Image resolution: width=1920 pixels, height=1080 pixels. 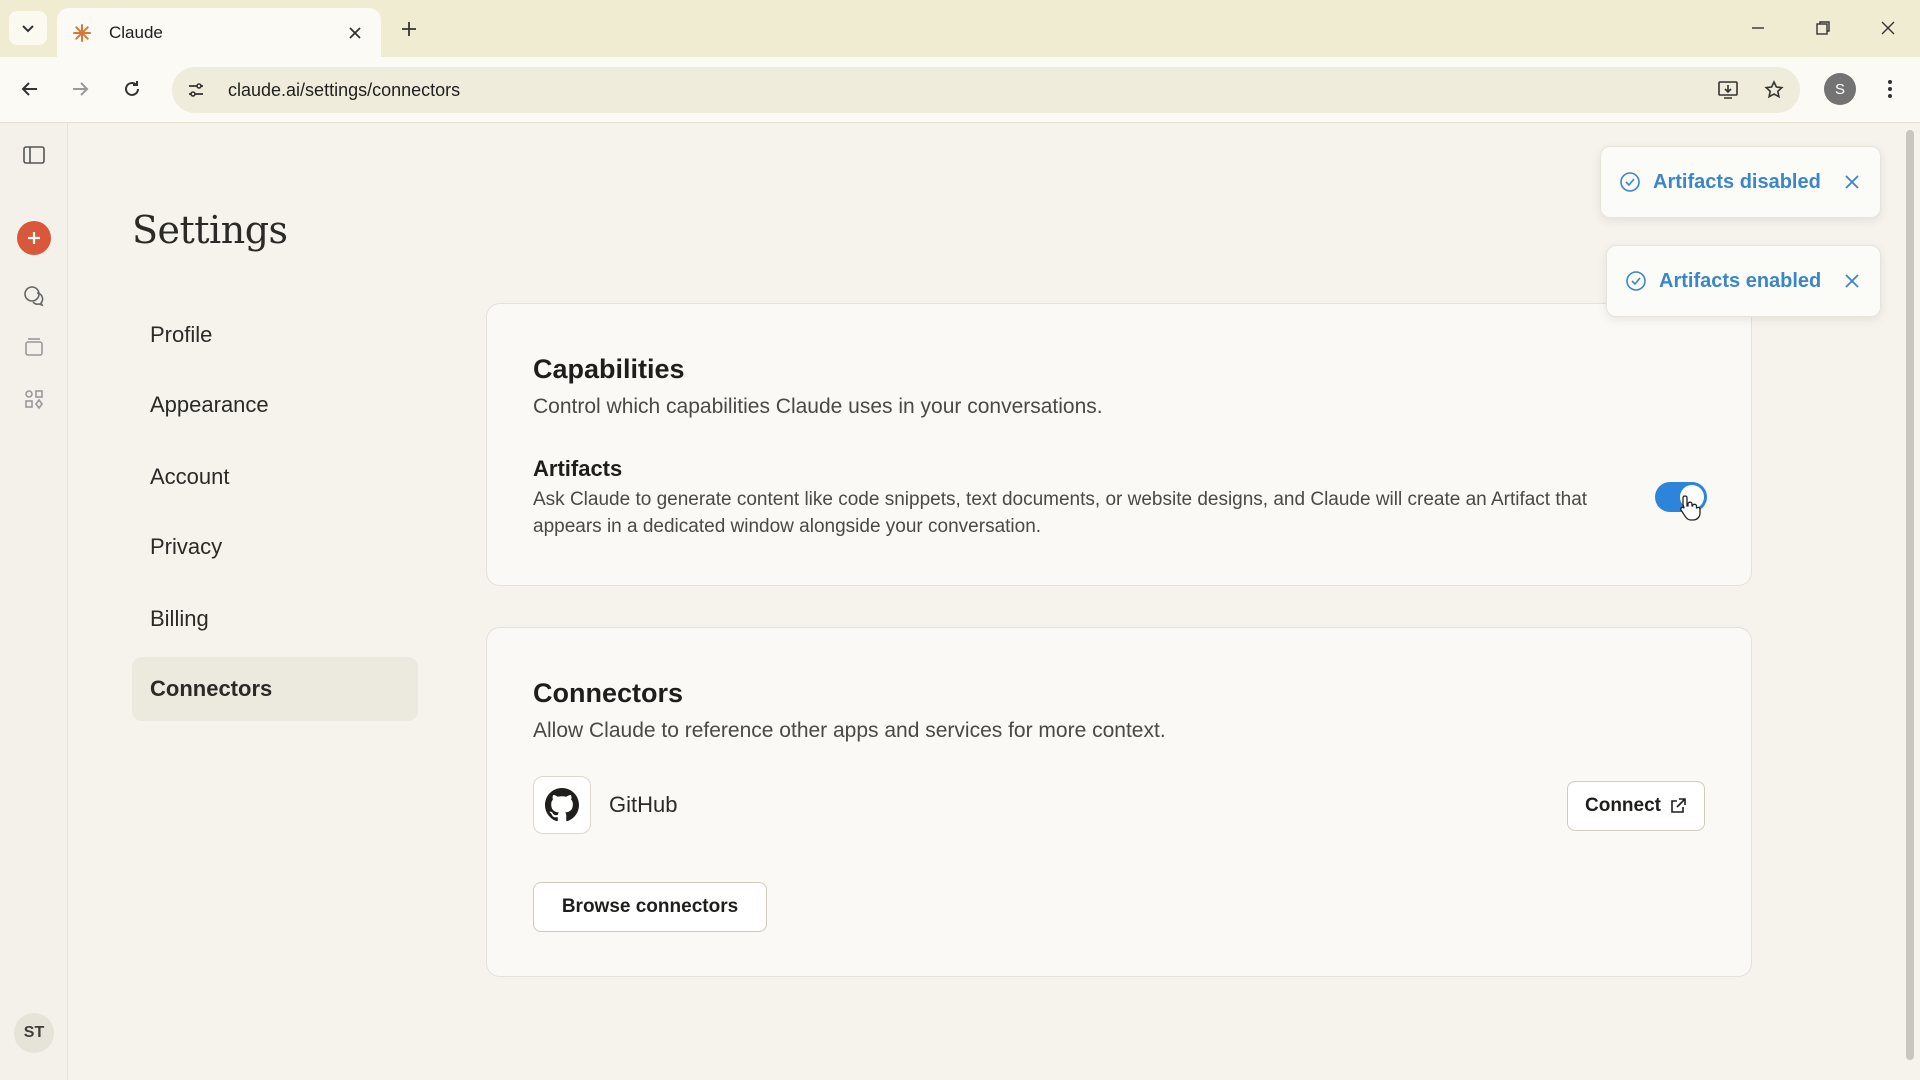 I want to click on browser-tab: Claude, so click(x=219, y=32).